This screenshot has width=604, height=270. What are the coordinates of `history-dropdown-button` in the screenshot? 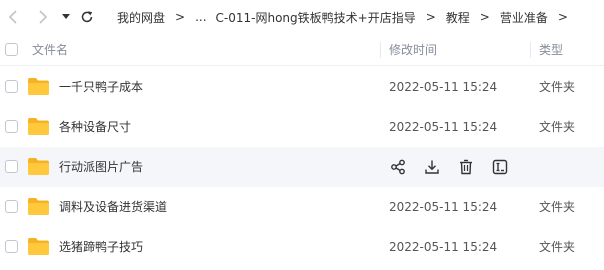 It's located at (66, 17).